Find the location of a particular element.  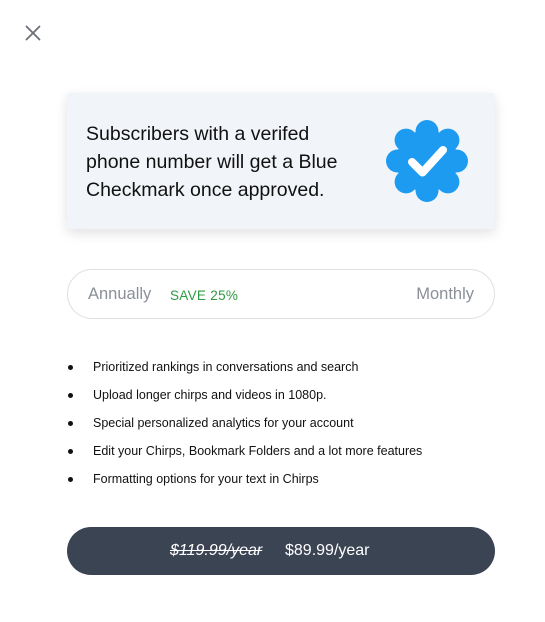

verified-badge-icon is located at coordinates (427, 161).